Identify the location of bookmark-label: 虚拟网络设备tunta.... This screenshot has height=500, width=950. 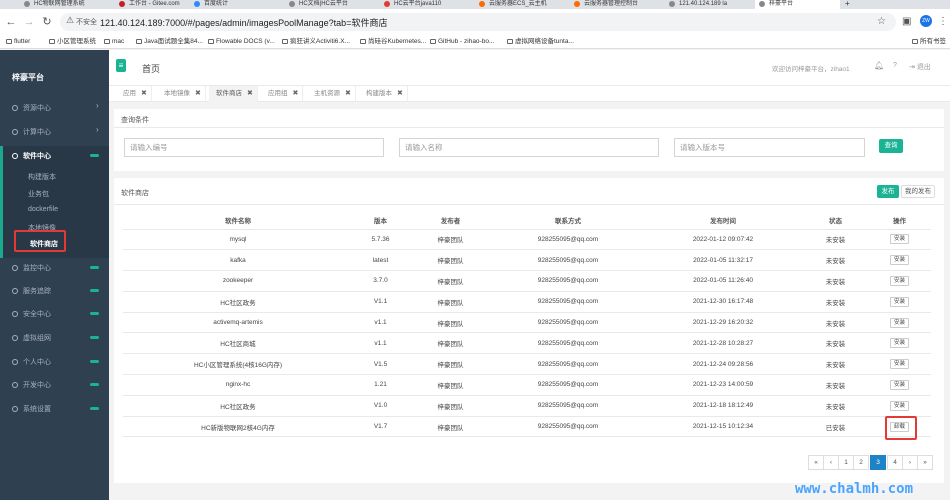
(544, 41).